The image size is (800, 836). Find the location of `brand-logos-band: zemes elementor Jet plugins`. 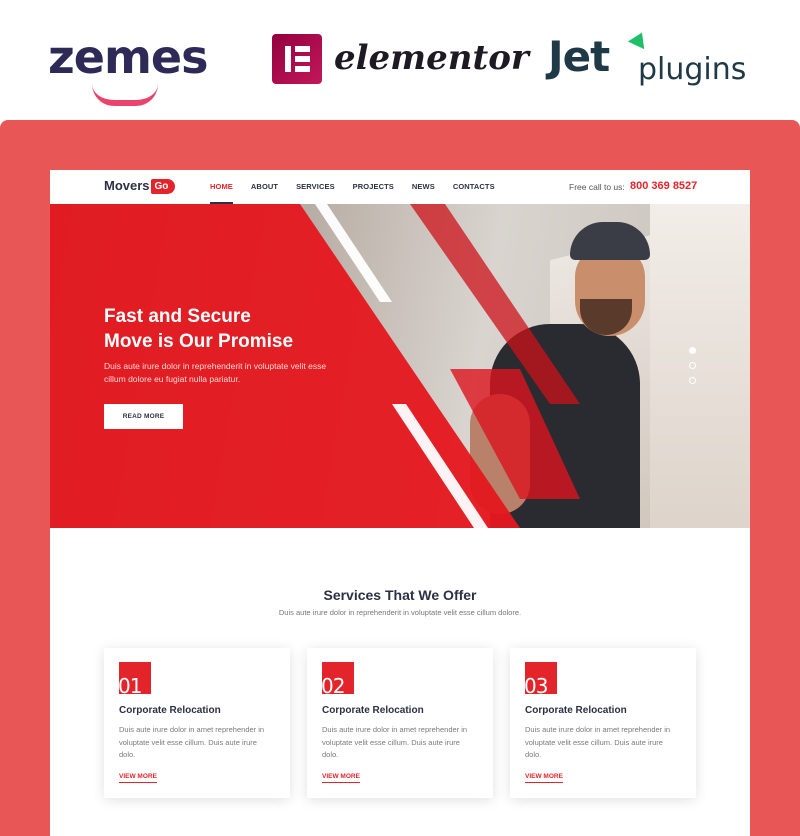

brand-logos-band: zemes elementor Jet plugins is located at coordinates (400, 60).